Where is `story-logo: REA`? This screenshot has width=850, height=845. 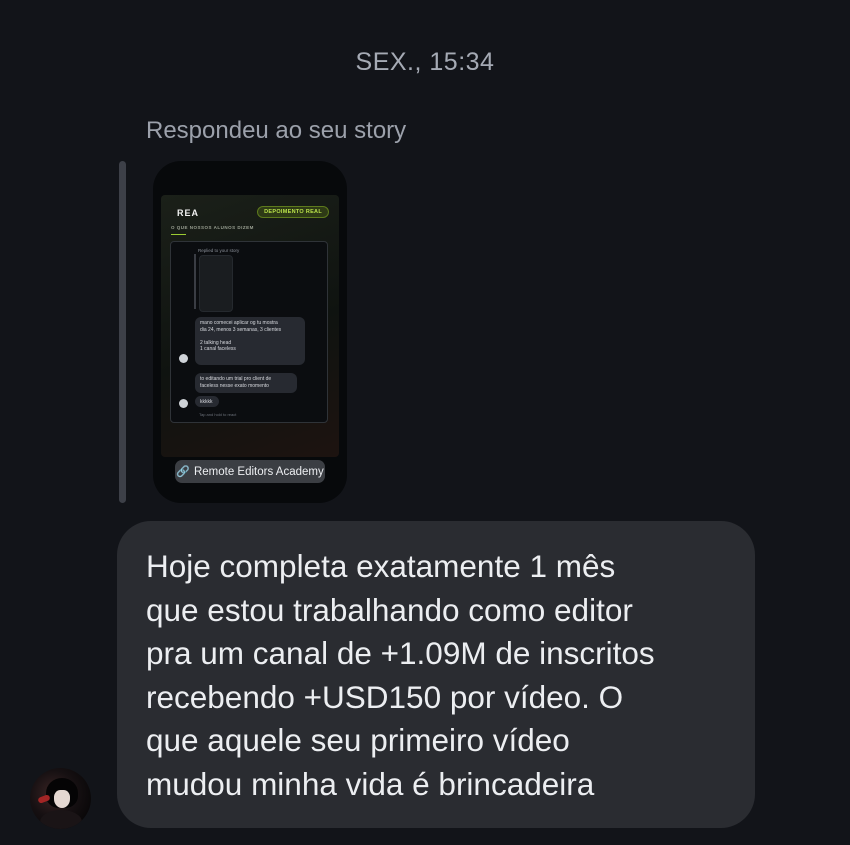
story-logo: REA is located at coordinates (188, 213).